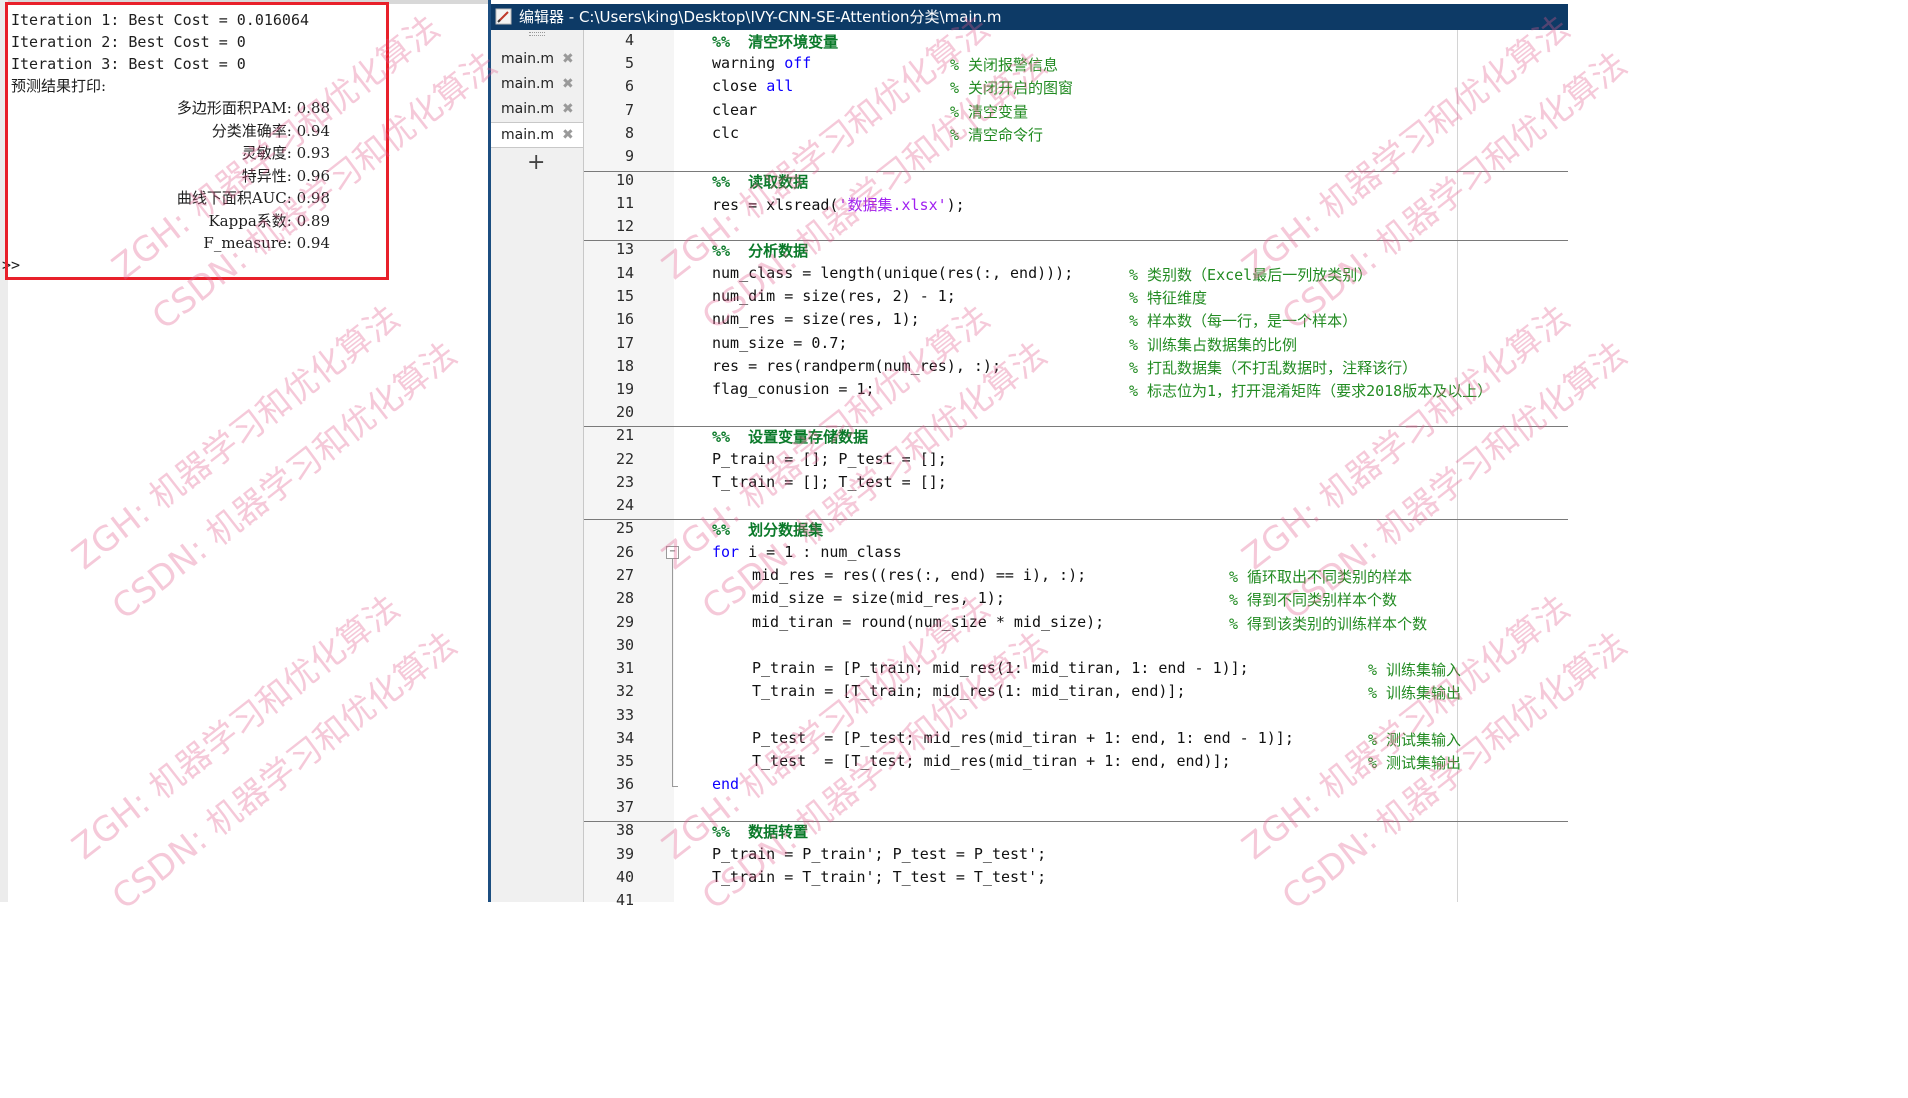 This screenshot has height=1098, width=1908. I want to click on comment-line-29: % 得到该类别的训练样本个数, so click(1328, 624).